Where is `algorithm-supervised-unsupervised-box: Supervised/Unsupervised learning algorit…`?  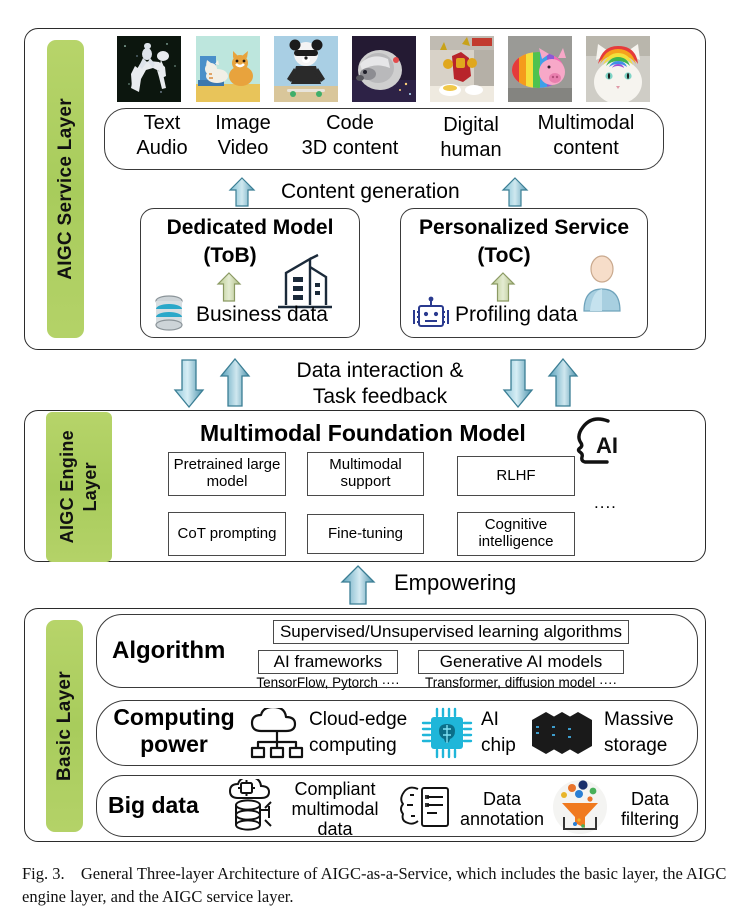 algorithm-supervised-unsupervised-box: Supervised/Unsupervised learning algorit… is located at coordinates (451, 632).